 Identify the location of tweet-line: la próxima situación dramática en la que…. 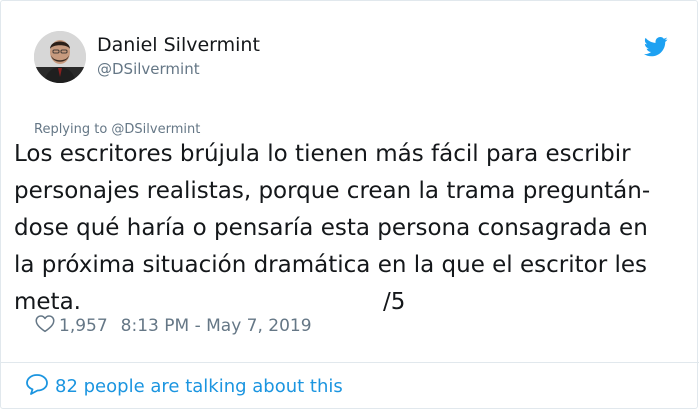
(331, 265).